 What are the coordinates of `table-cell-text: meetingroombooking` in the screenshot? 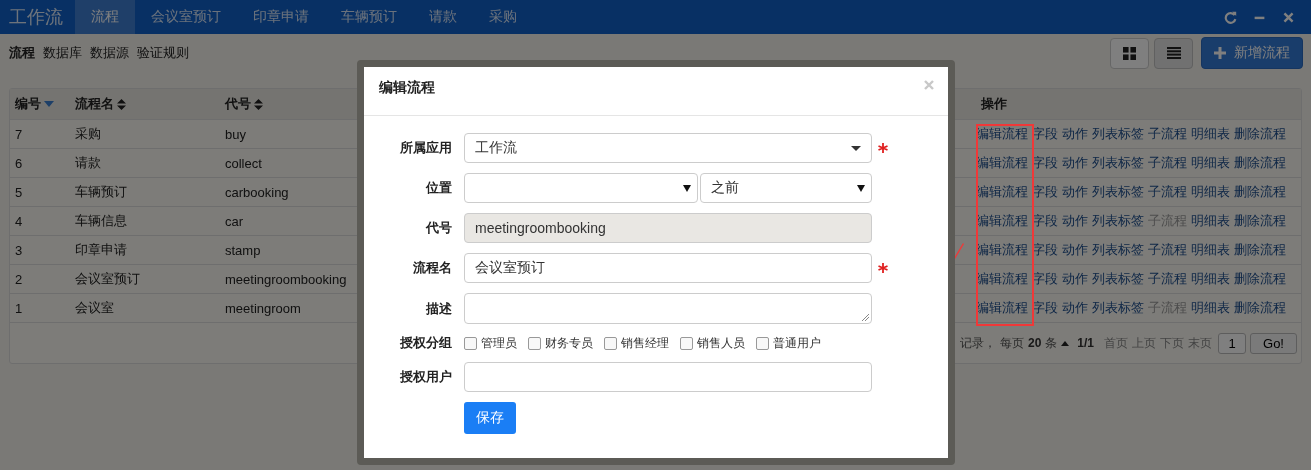 It's located at (285, 279).